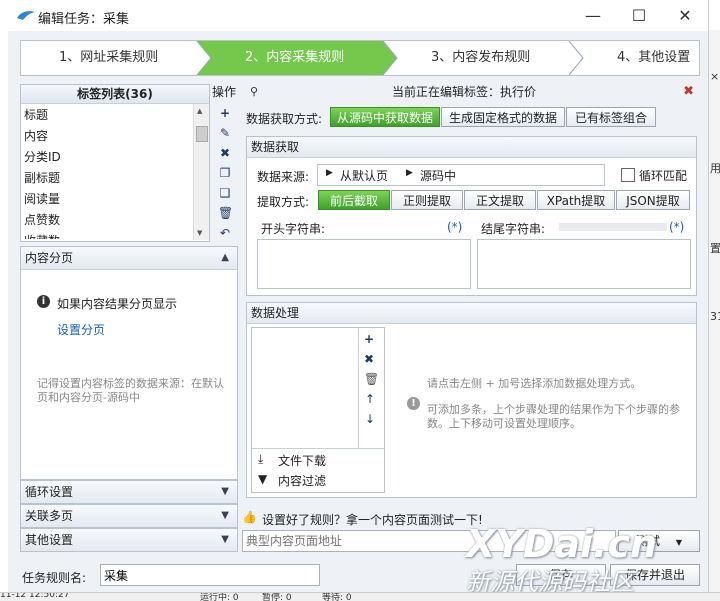  What do you see at coordinates (513, 229) in the screenshot?
I see `end-string-label: 结尾字符串:` at bounding box center [513, 229].